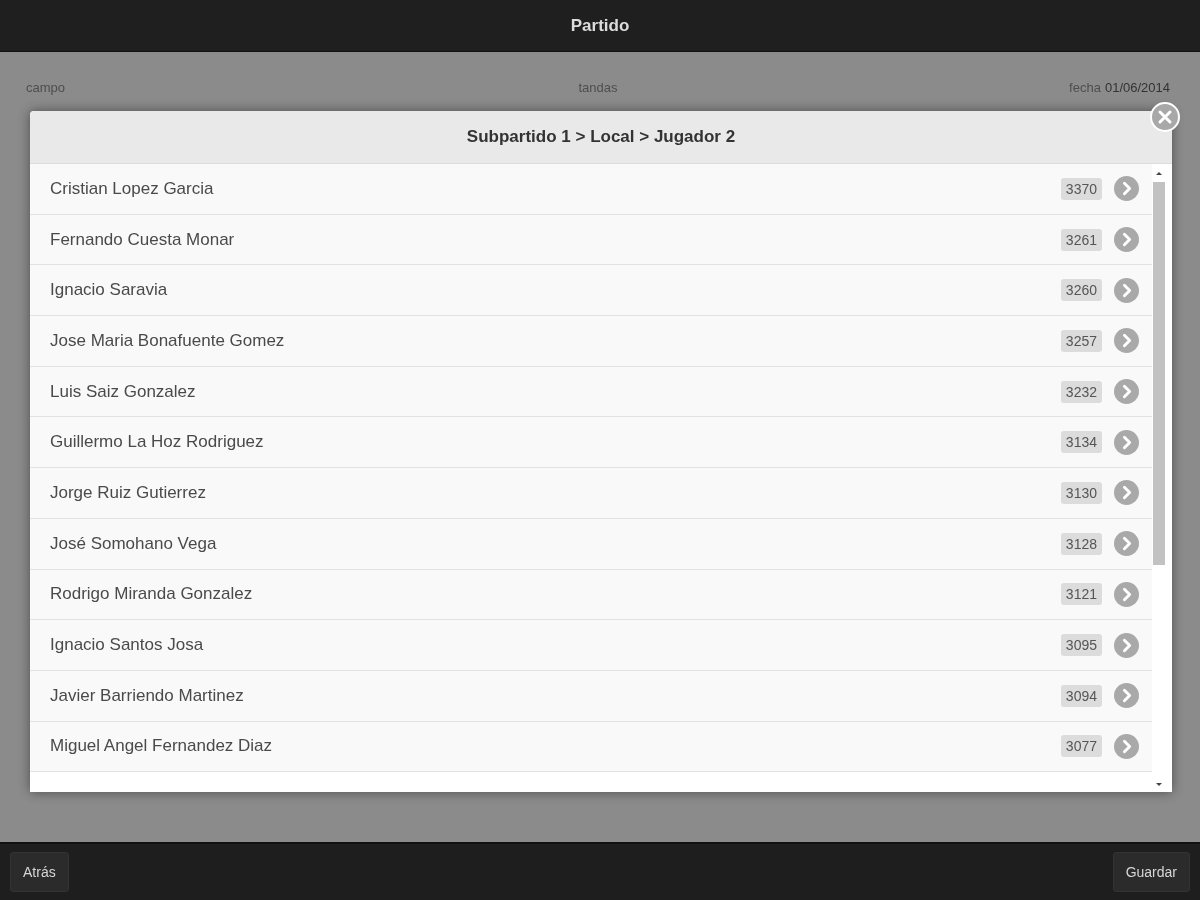  What do you see at coordinates (591, 645) in the screenshot?
I see `player-row: Ignacio Santos Josa 3095` at bounding box center [591, 645].